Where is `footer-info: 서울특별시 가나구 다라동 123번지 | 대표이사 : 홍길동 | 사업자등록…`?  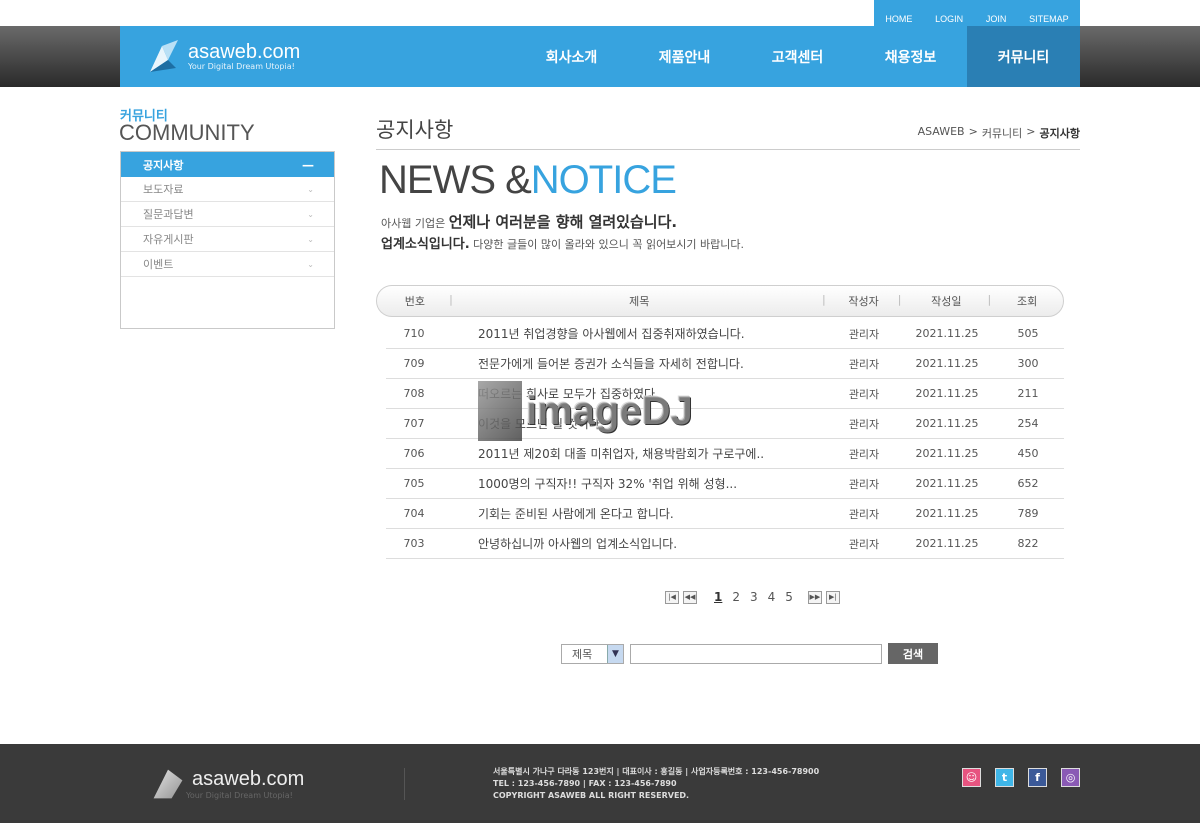 footer-info: 서울특별시 가나구 다라동 123번지 | 대표이사 : 홍길동 | 사업자등록… is located at coordinates (656, 784).